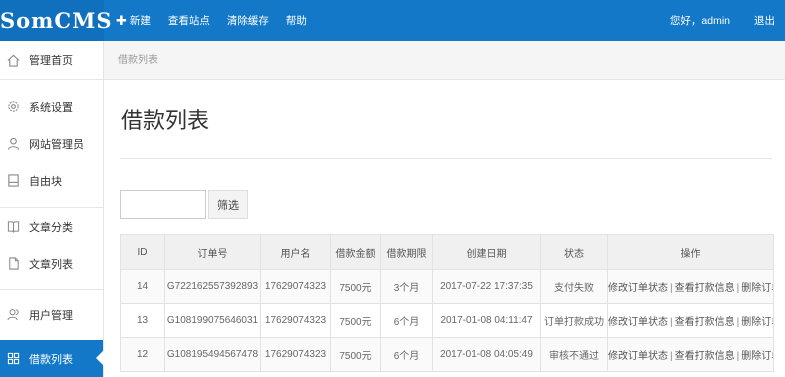 This screenshot has height=377, width=785. What do you see at coordinates (486, 286) in the screenshot?
I see `cell-date: 2017-07-22 17:37:35` at bounding box center [486, 286].